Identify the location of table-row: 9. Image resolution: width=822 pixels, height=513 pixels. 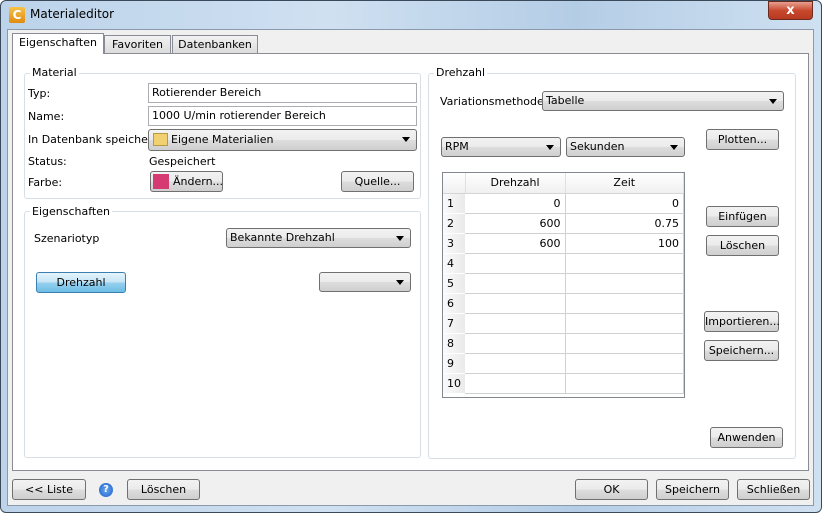
(563, 363).